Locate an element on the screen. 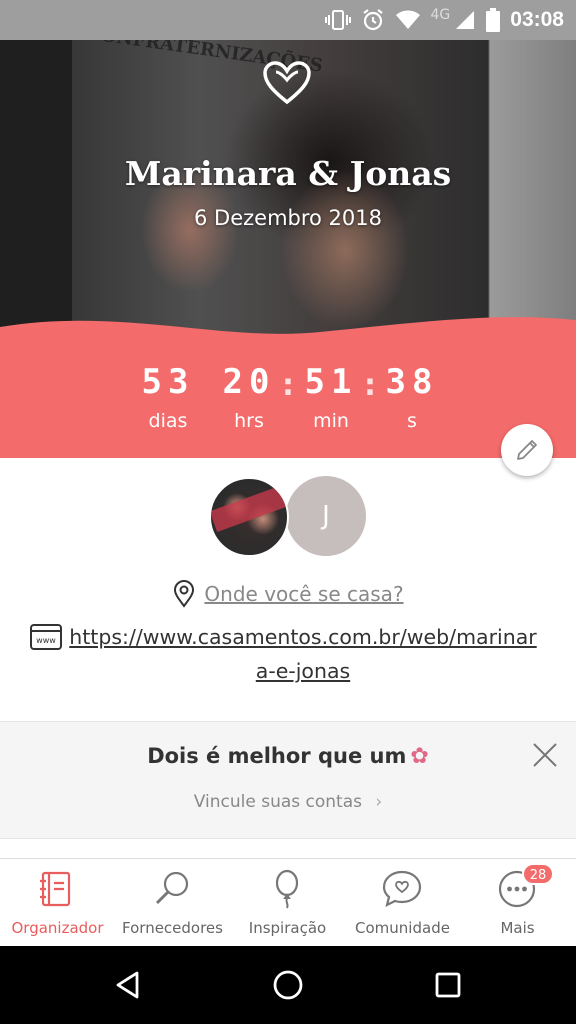 This screenshot has height=1024, width=576. status-bar: 4G 03:08 is located at coordinates (288, 20).